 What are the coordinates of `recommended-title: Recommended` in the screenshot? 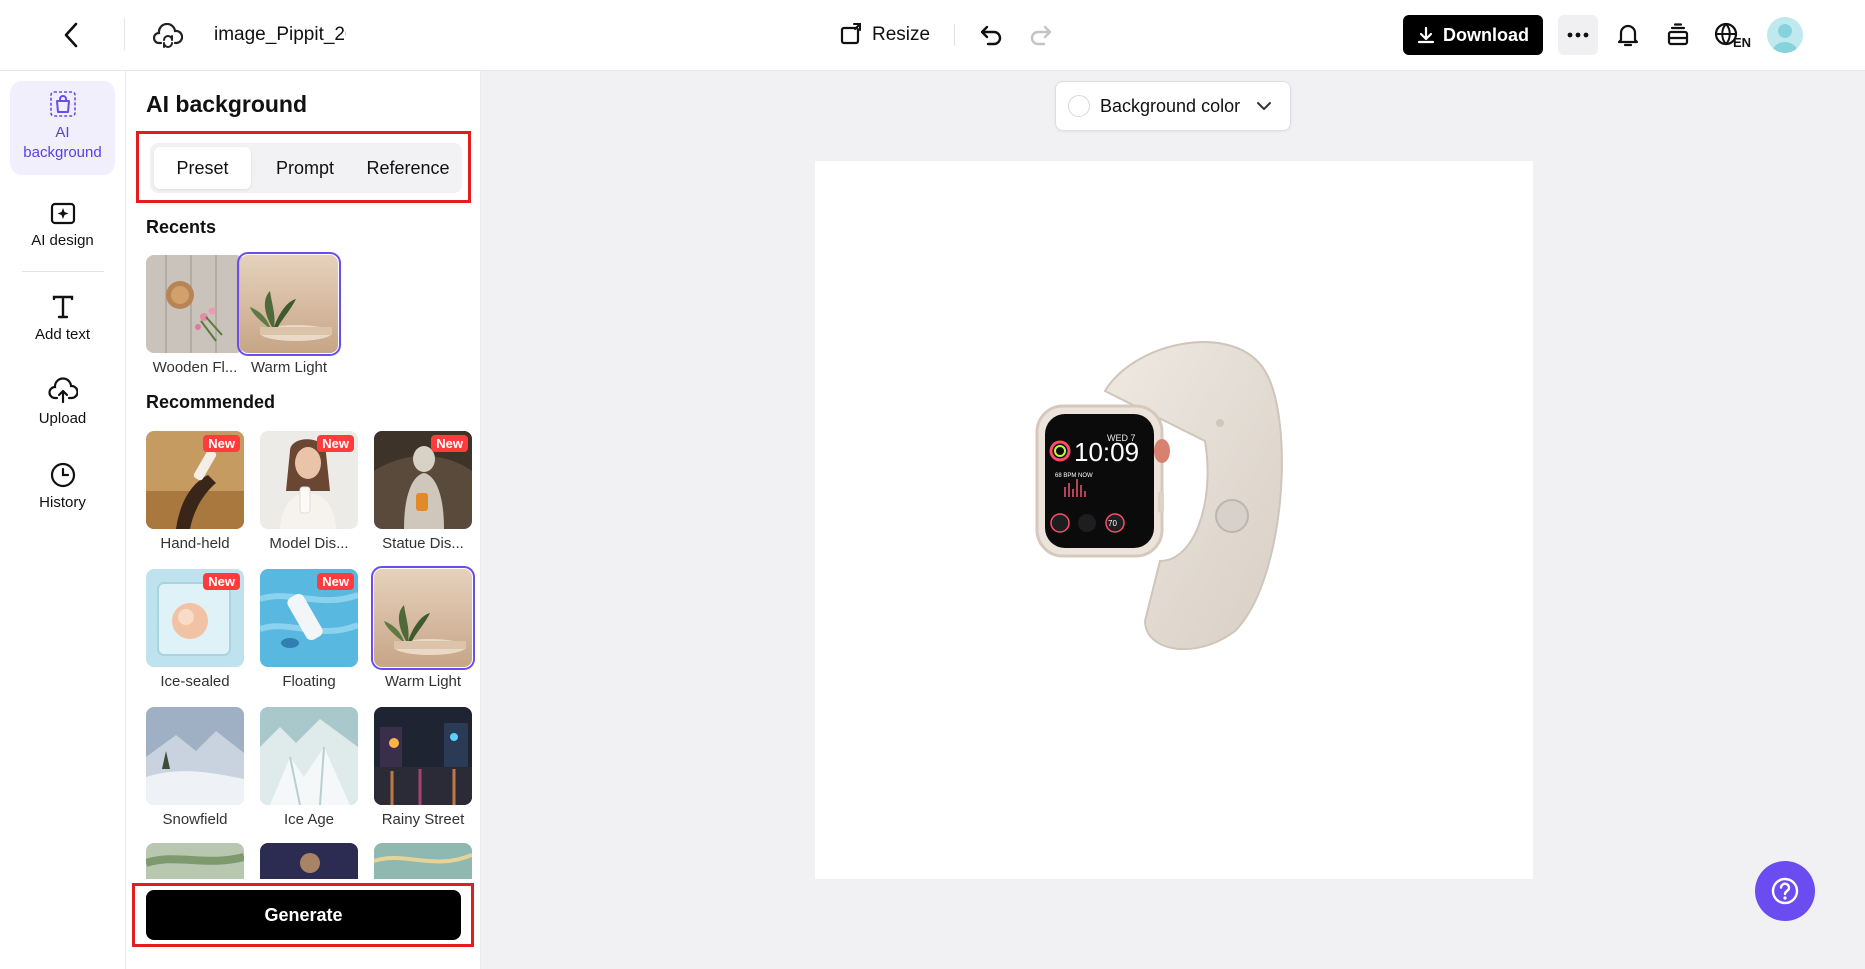 It's located at (211, 402).